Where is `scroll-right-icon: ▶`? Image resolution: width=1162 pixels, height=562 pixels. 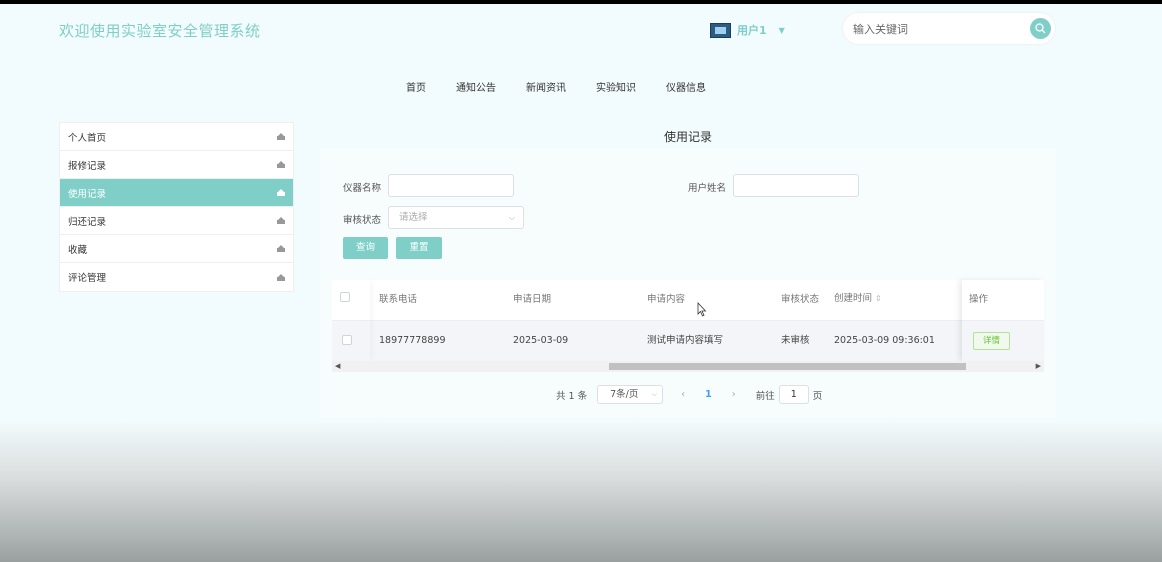 scroll-right-icon: ▶ is located at coordinates (1038, 366).